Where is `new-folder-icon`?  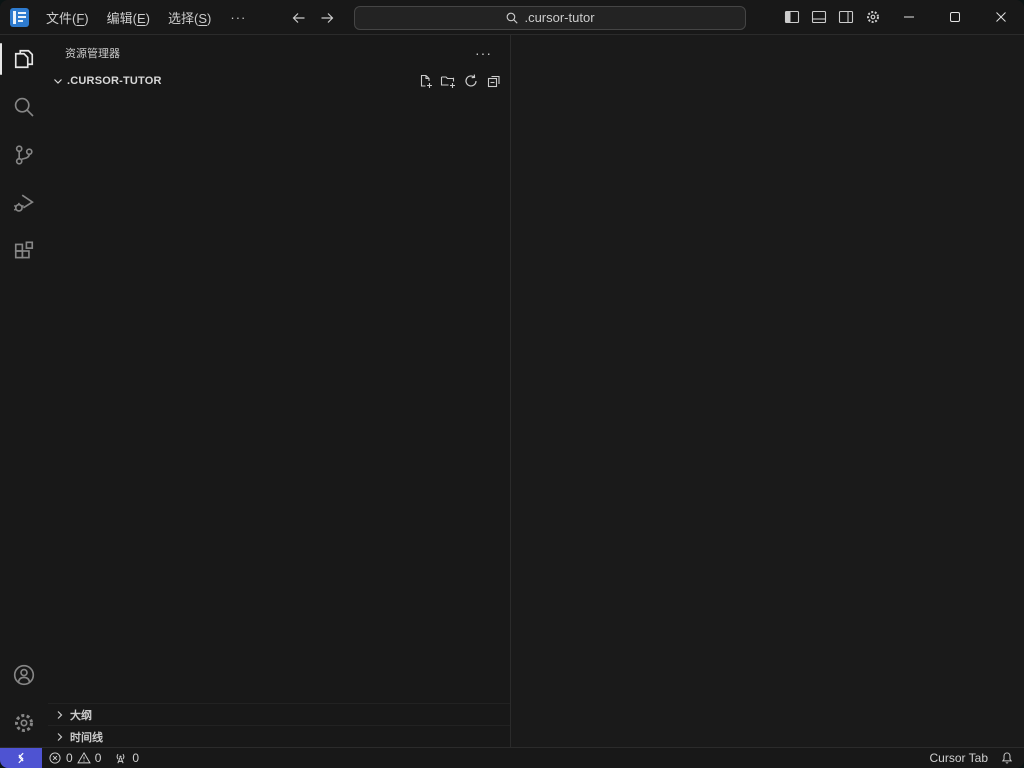
new-folder-icon is located at coordinates (448, 81).